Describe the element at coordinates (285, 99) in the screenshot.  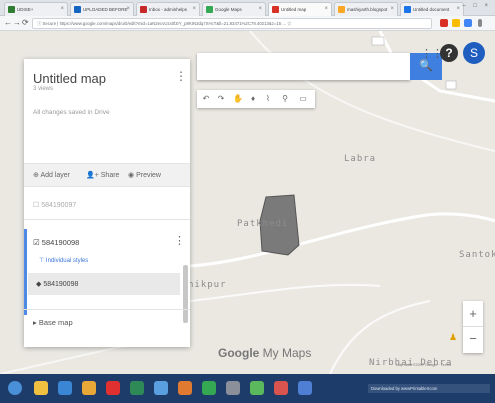
I see `directions-icon: ⚲` at that location.